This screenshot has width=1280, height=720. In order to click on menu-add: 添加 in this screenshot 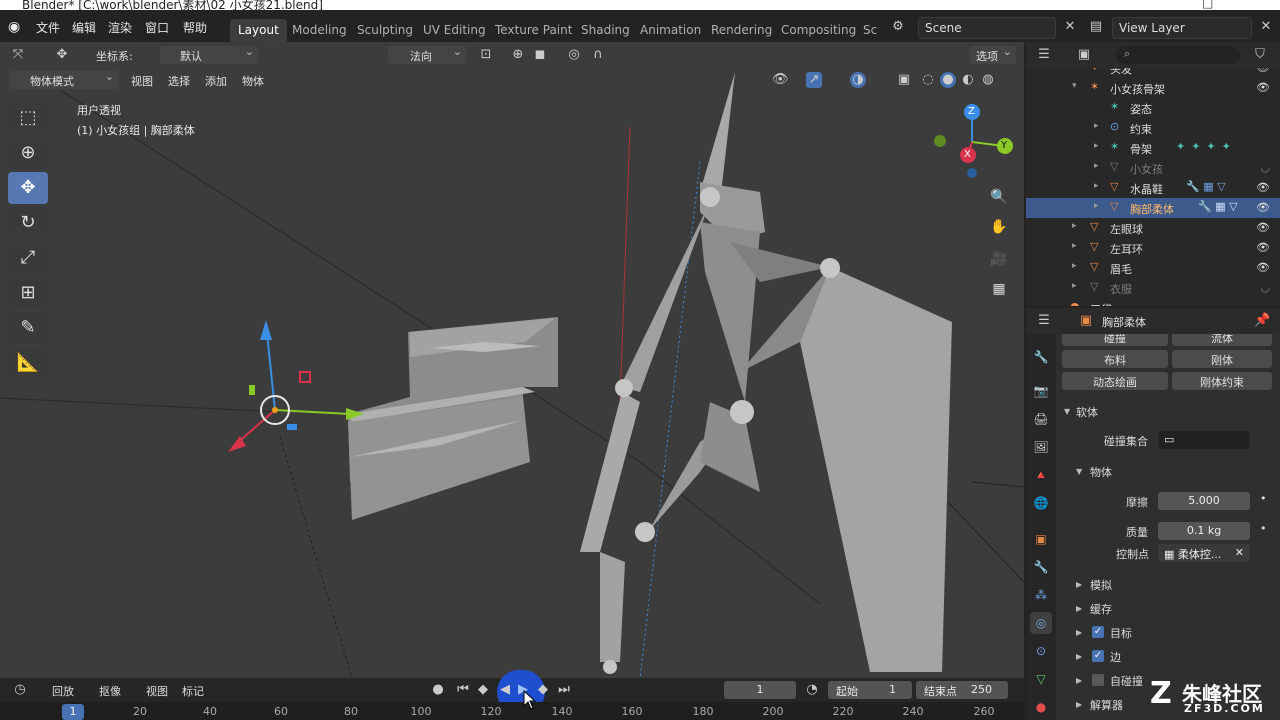, I will do `click(216, 81)`.